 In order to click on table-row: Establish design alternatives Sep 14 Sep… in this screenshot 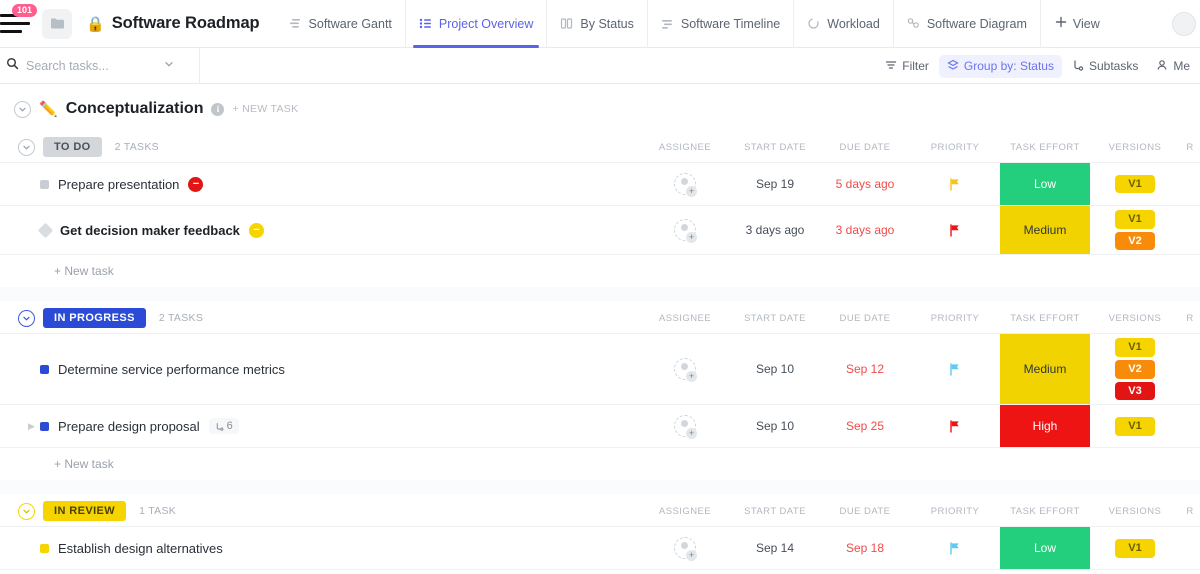, I will do `click(600, 549)`.